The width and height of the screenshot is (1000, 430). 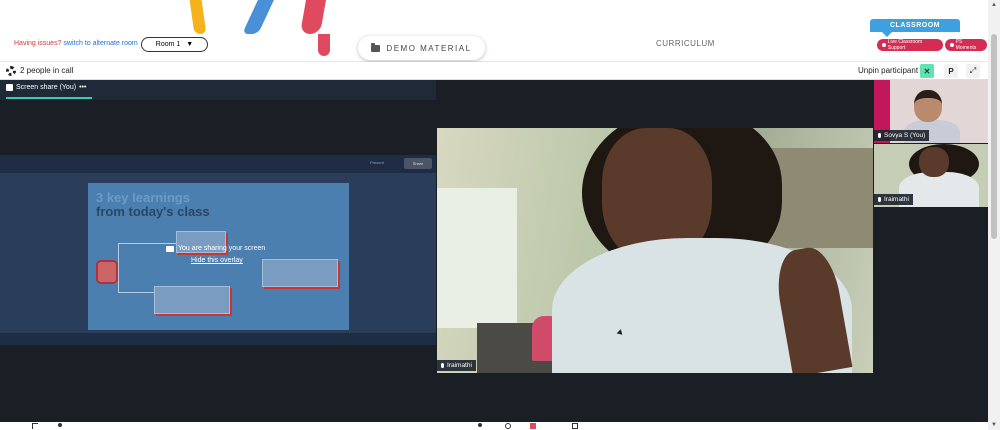 I want to click on participant-thumbnail-student: Iraimathi, so click(x=931, y=175).